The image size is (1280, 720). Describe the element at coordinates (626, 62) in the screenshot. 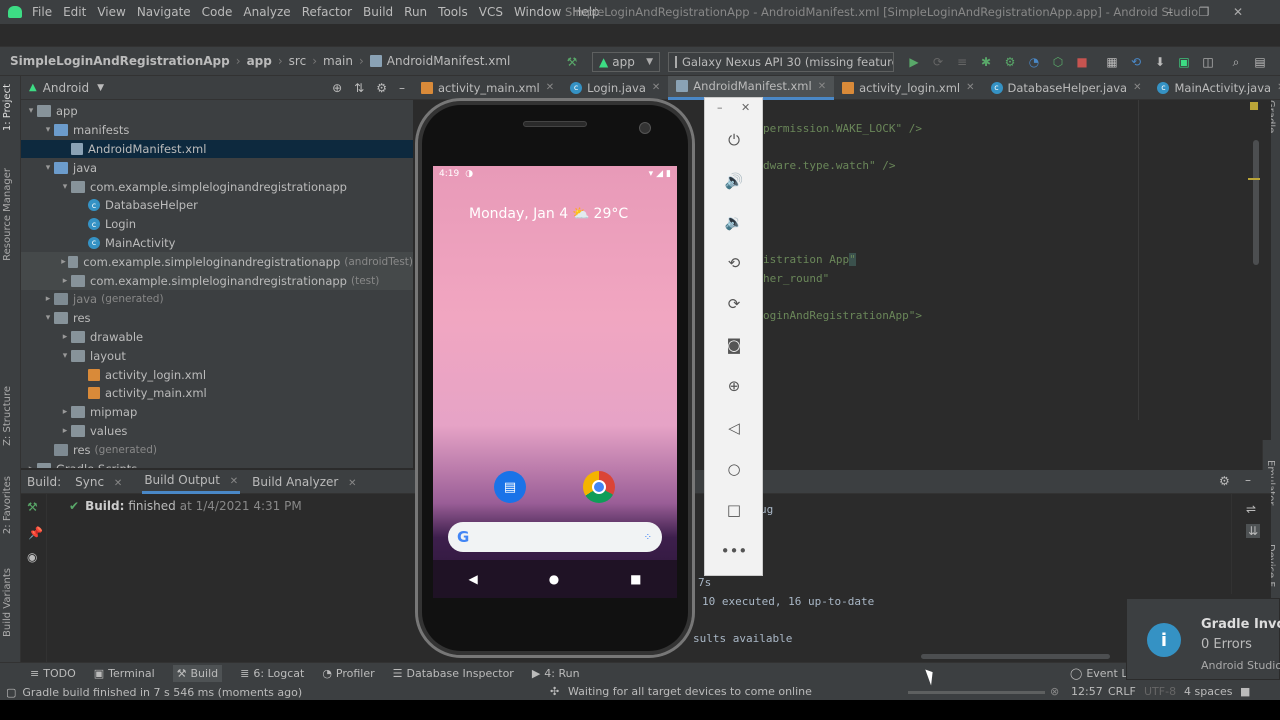

I see `run-config-select: ▲ app ▼` at that location.